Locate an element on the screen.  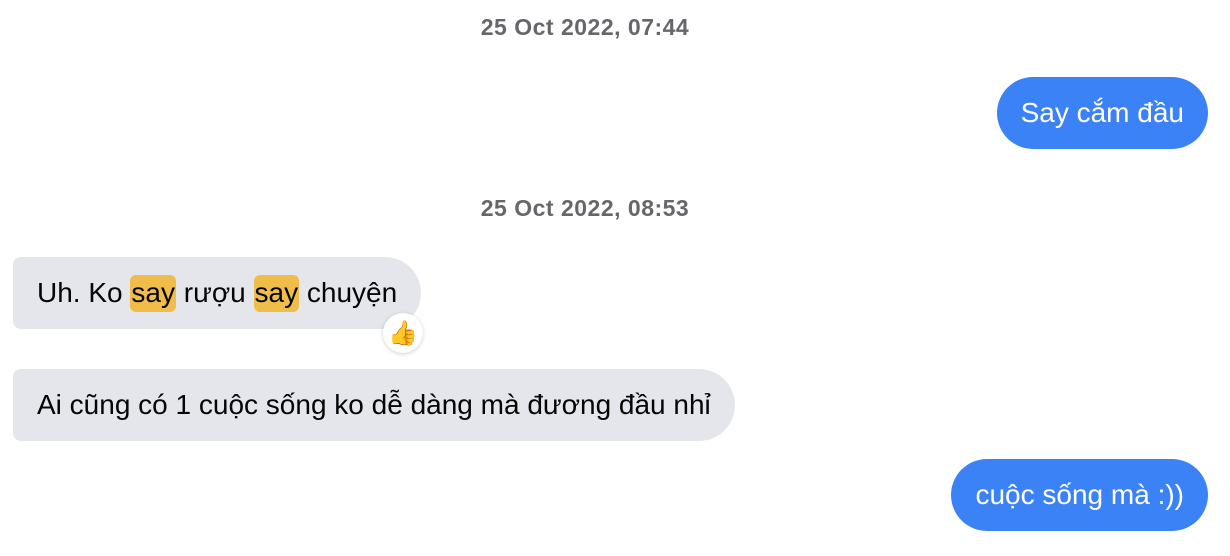
message-text: Say cắm đầu is located at coordinates (1102, 112).